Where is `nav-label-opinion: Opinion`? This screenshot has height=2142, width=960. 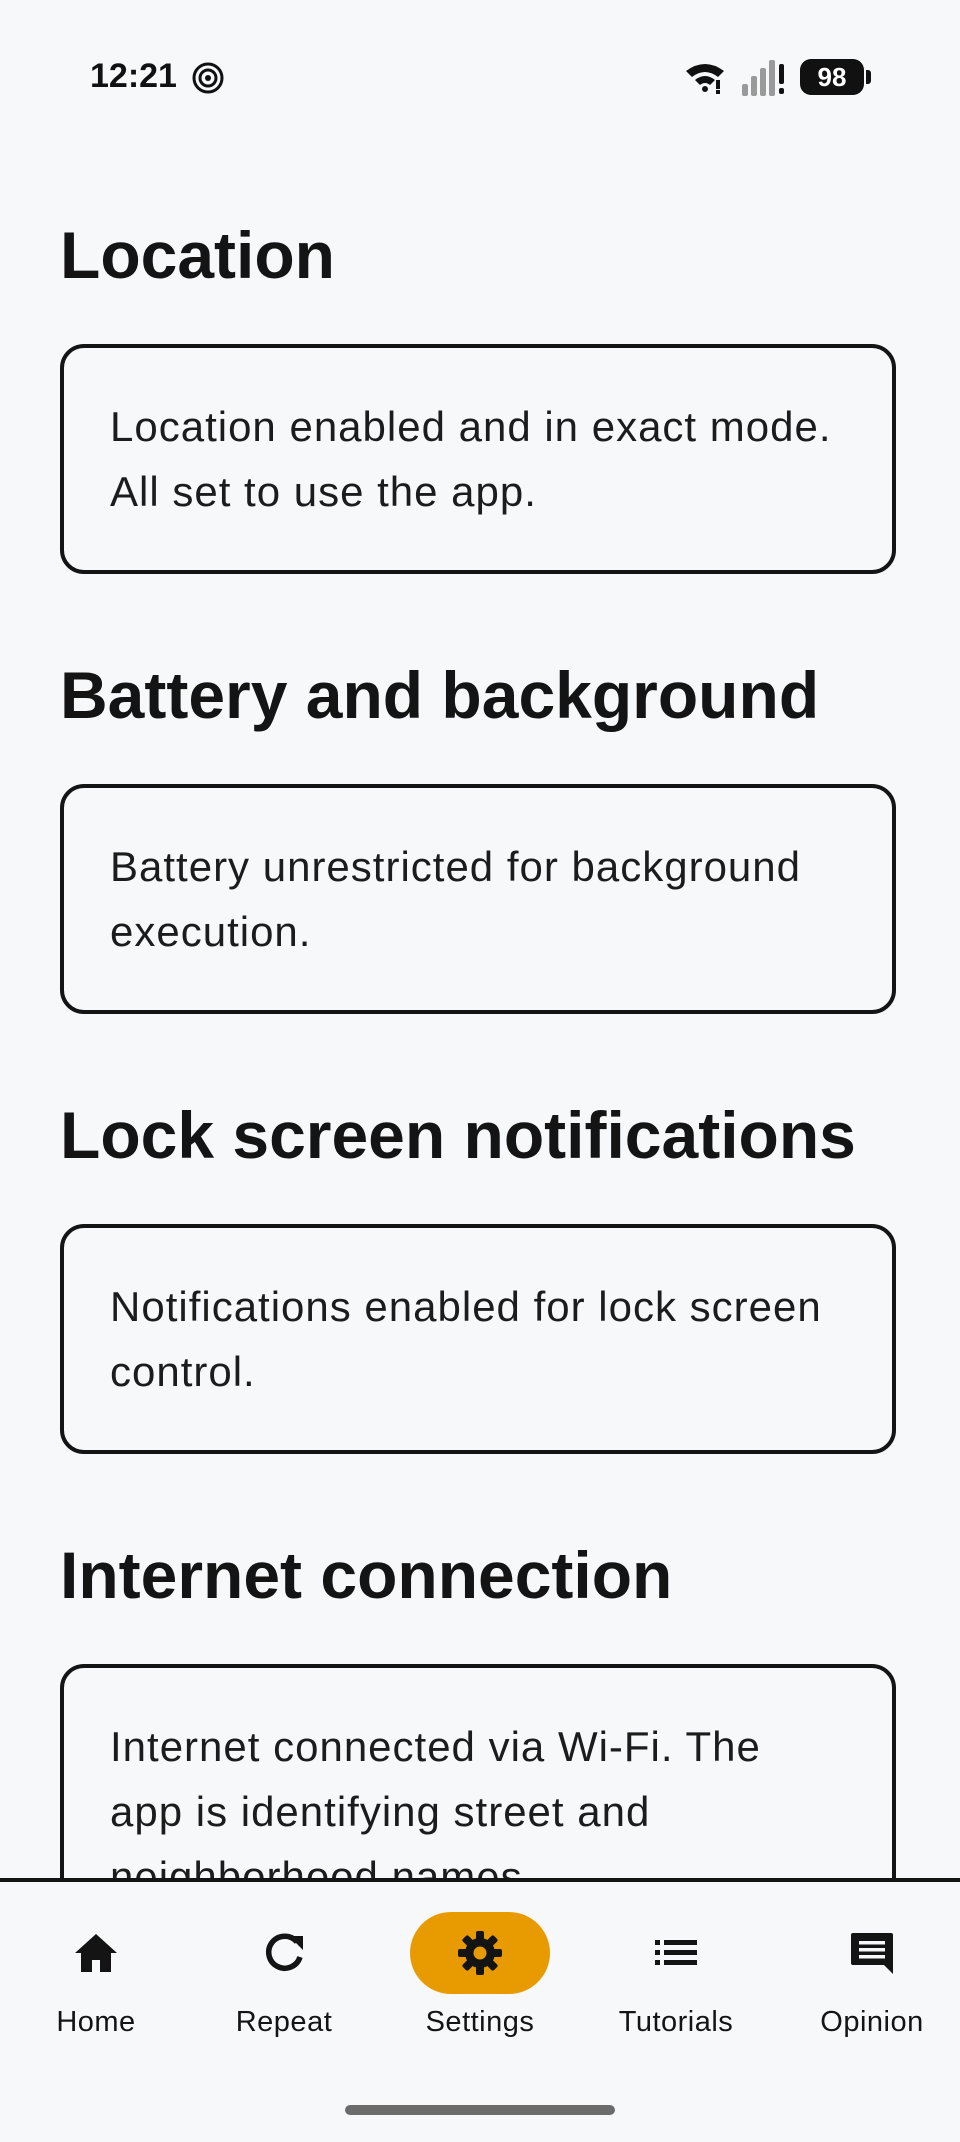 nav-label-opinion: Opinion is located at coordinates (872, 2022).